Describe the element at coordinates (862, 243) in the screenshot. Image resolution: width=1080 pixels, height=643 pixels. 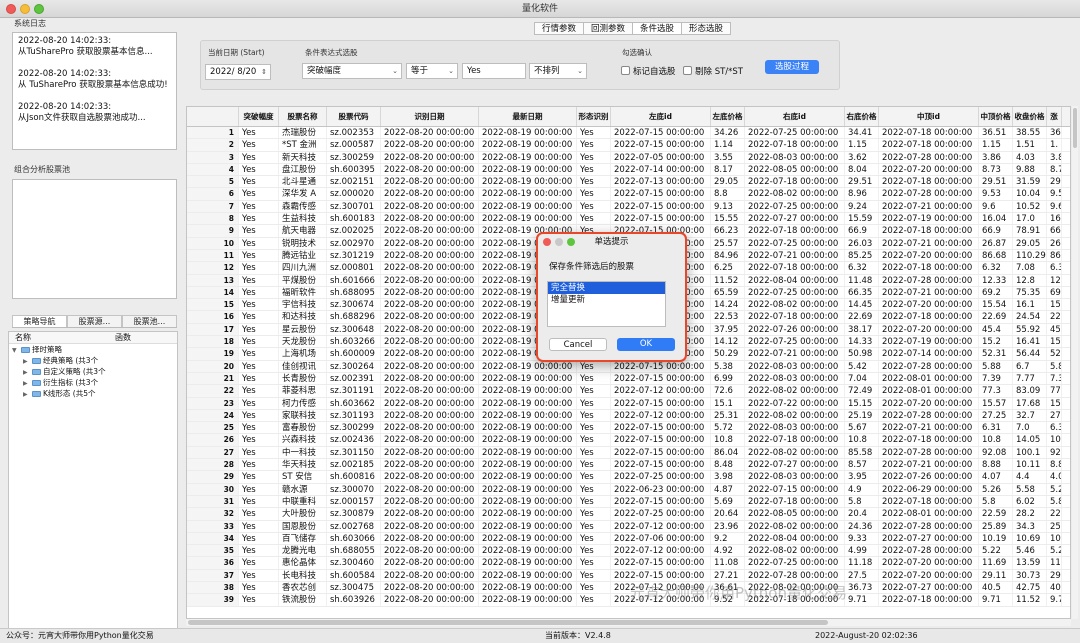
I see `table-cell: 26.03` at that location.